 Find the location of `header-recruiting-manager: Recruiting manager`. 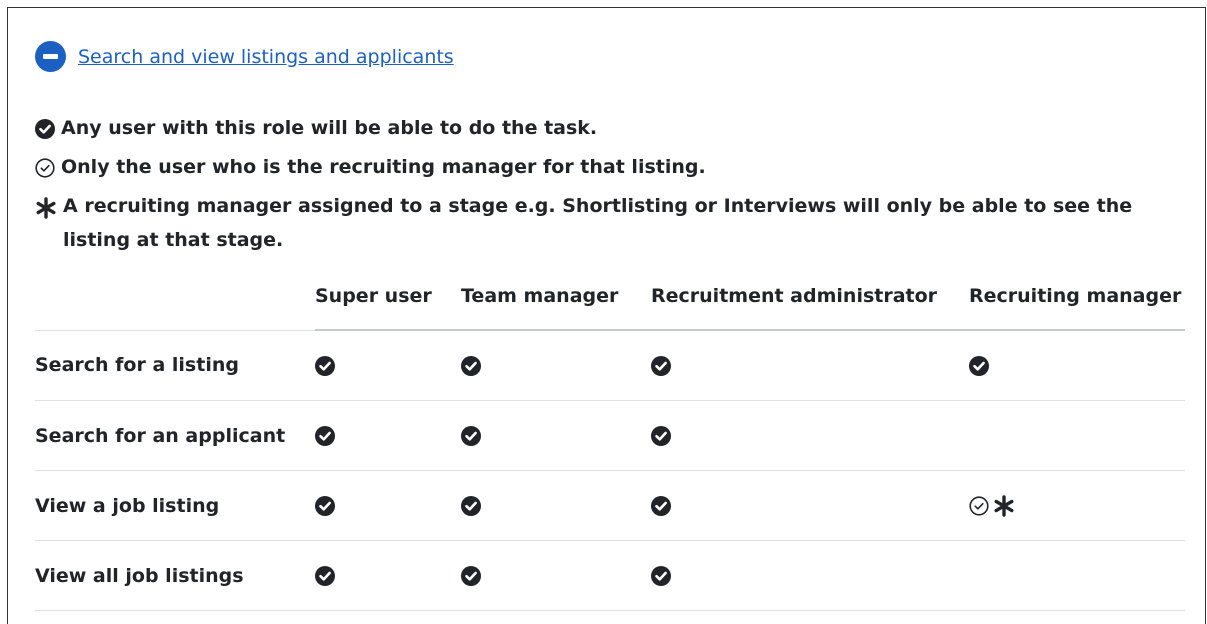

header-recruiting-manager: Recruiting manager is located at coordinates (1077, 297).